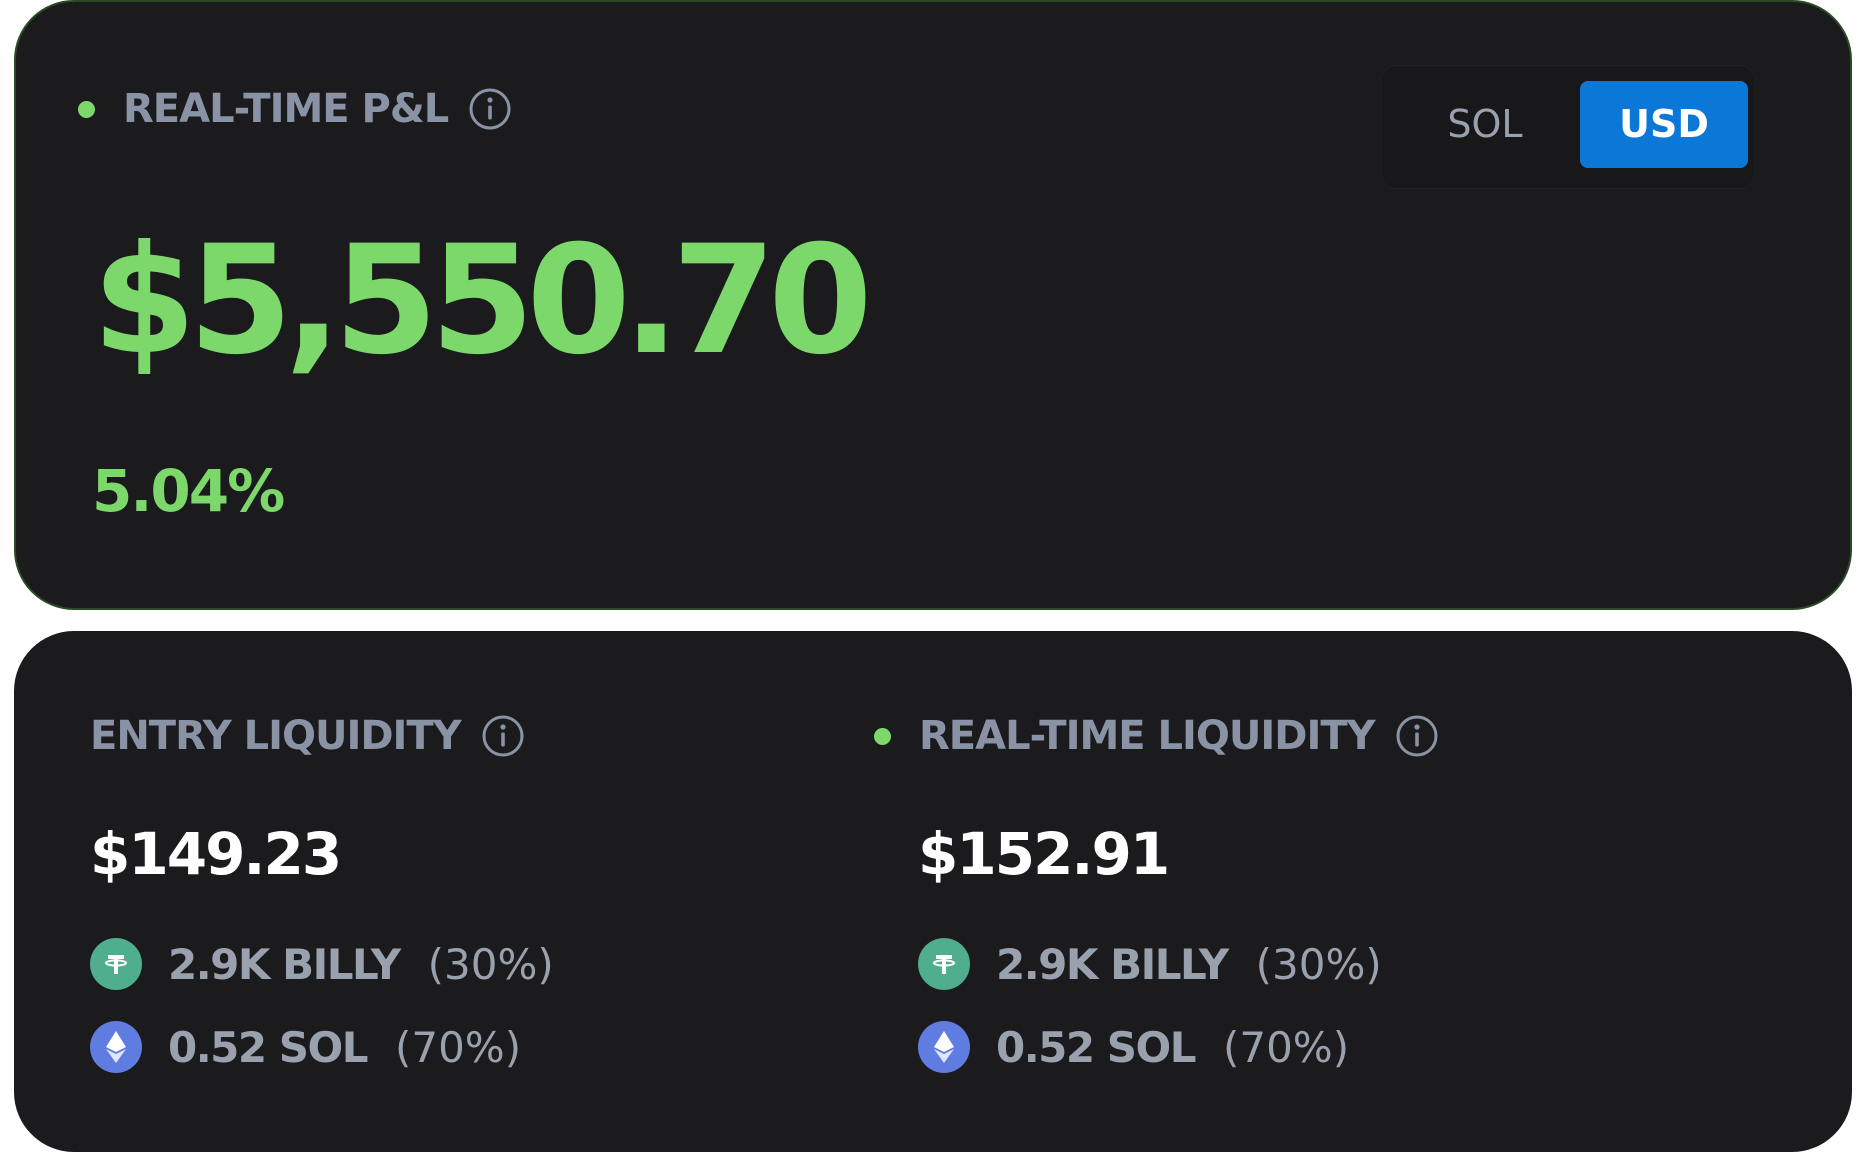 This screenshot has height=1152, width=1868. I want to click on pnl-percent: 5.04%, so click(188, 491).